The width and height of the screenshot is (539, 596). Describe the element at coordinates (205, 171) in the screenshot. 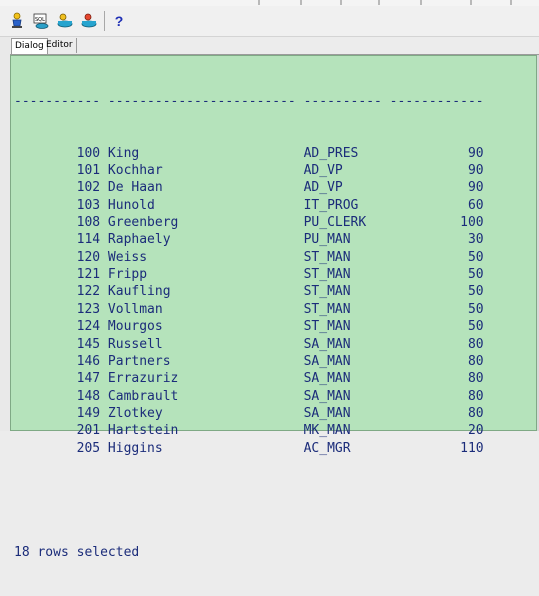

I see `cell-last-name: Kochhar` at that location.